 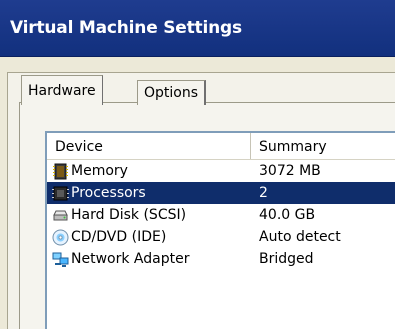 I want to click on memory-icon, so click(x=60, y=171).